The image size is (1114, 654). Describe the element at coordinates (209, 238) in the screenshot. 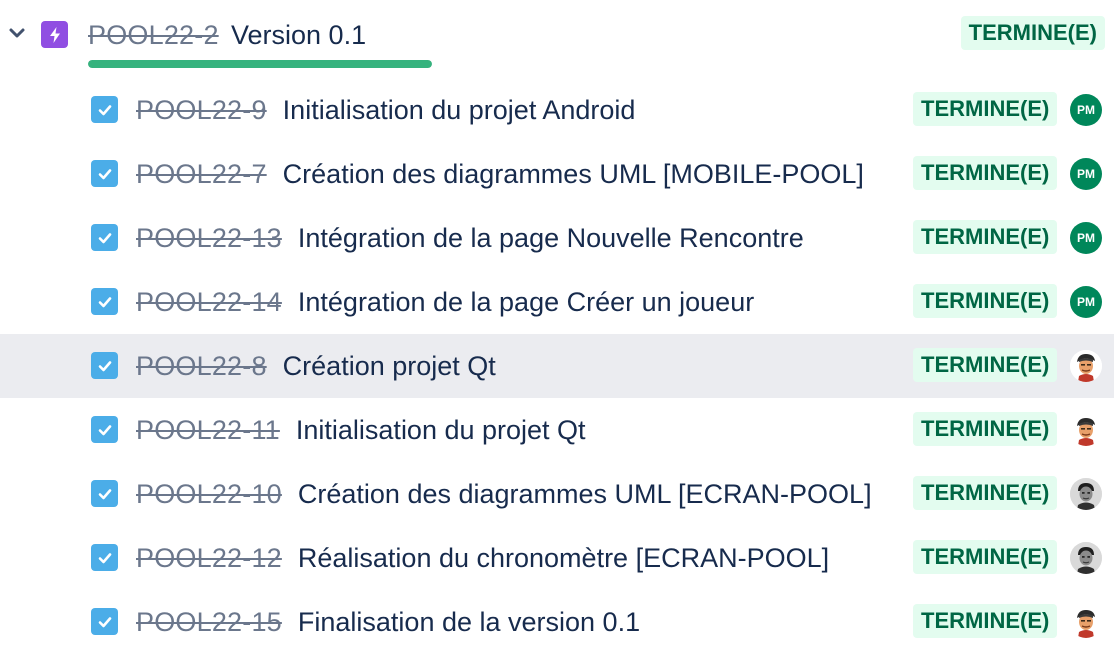

I see `issue-key-link: POOL22-13` at that location.